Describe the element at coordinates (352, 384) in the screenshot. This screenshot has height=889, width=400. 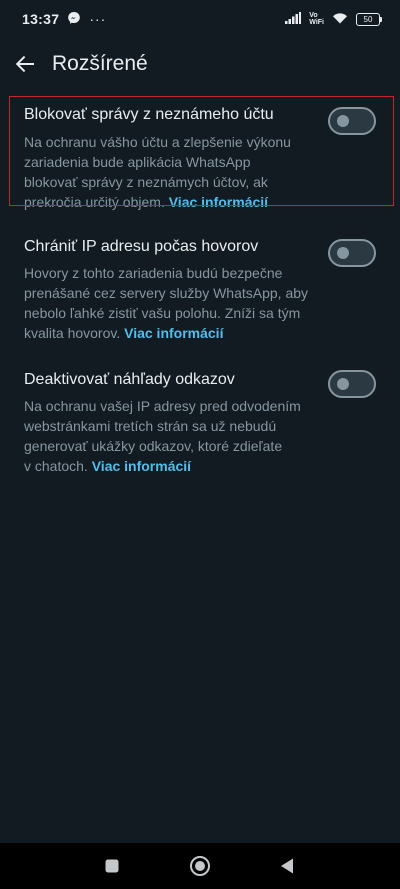
I see `disable-link-previews-toggle` at that location.